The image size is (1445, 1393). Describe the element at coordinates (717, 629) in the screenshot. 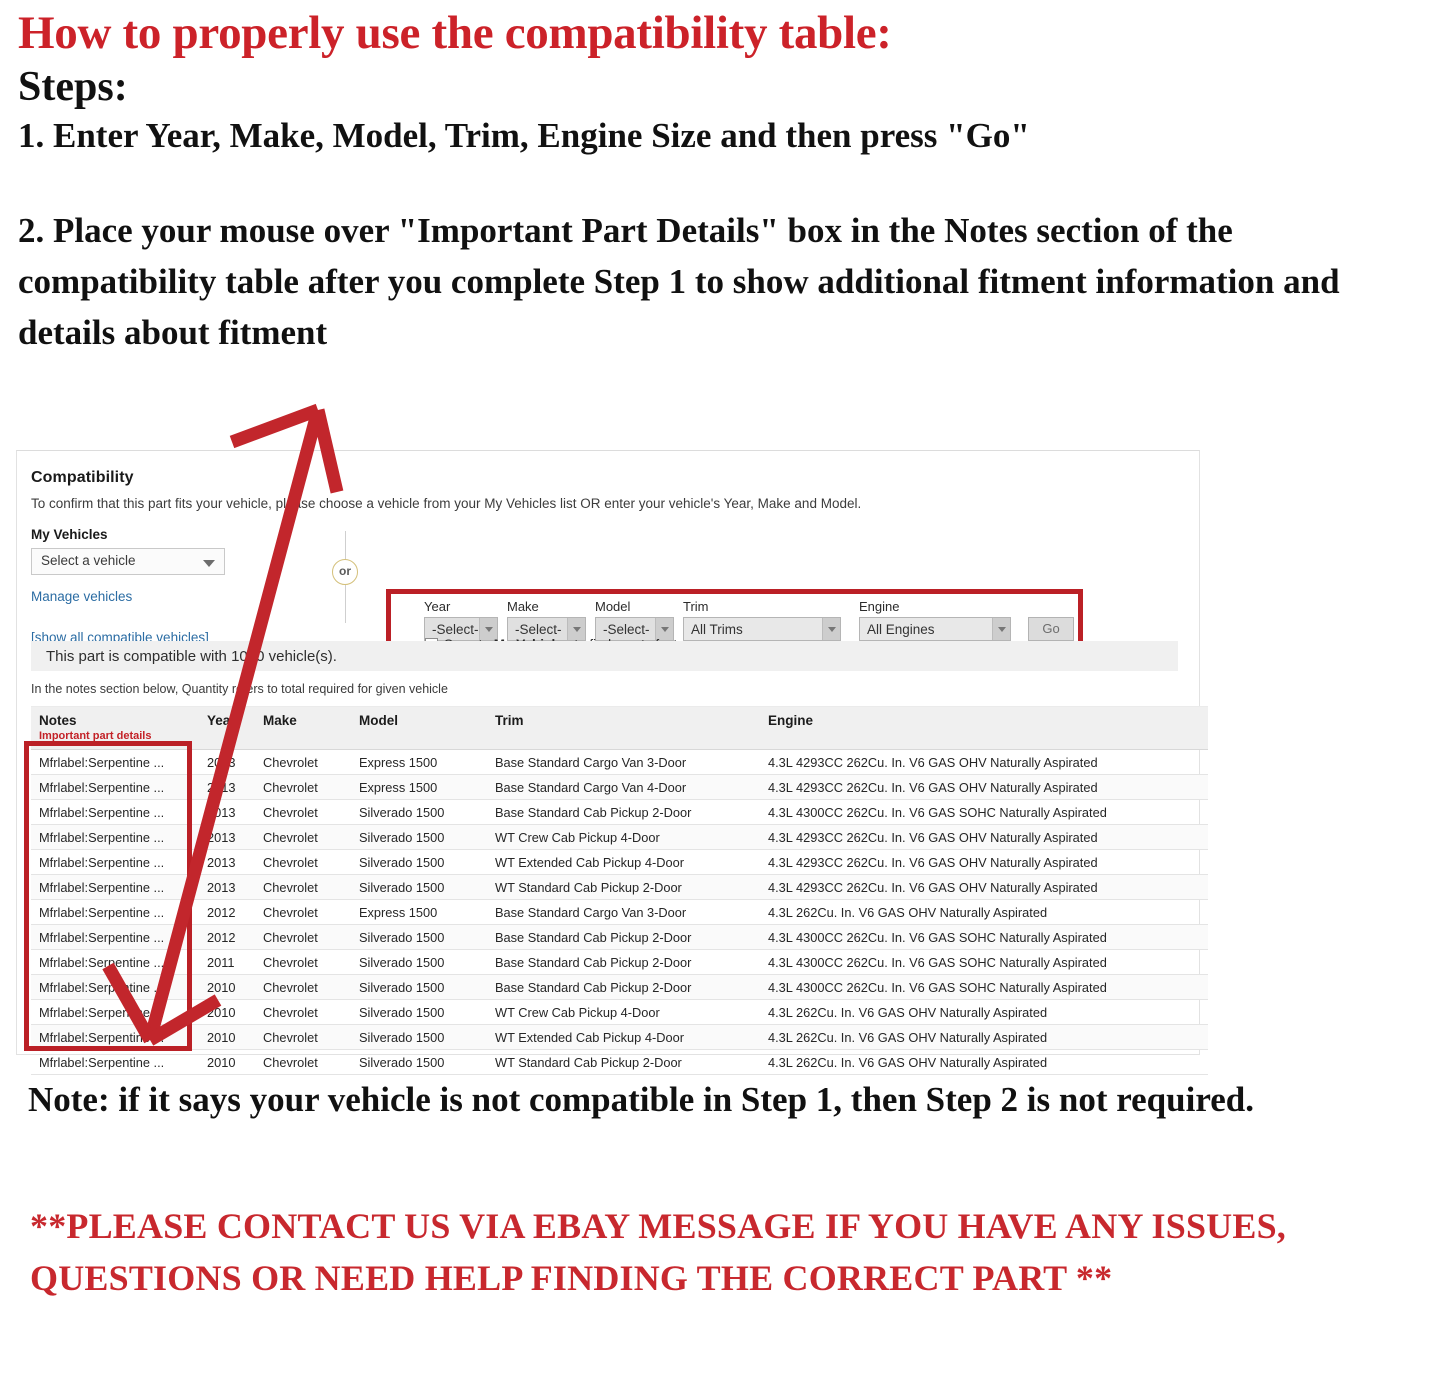

I see `trim-select-value: All Trims` at that location.